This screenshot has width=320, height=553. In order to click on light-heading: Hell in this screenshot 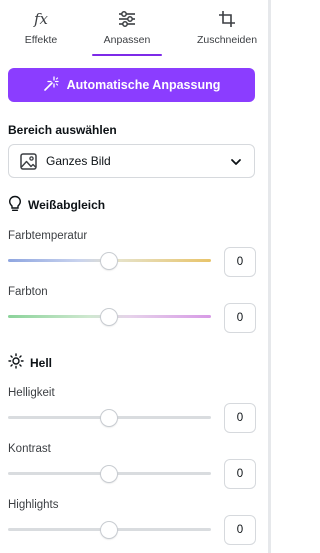, I will do `click(30, 362)`.